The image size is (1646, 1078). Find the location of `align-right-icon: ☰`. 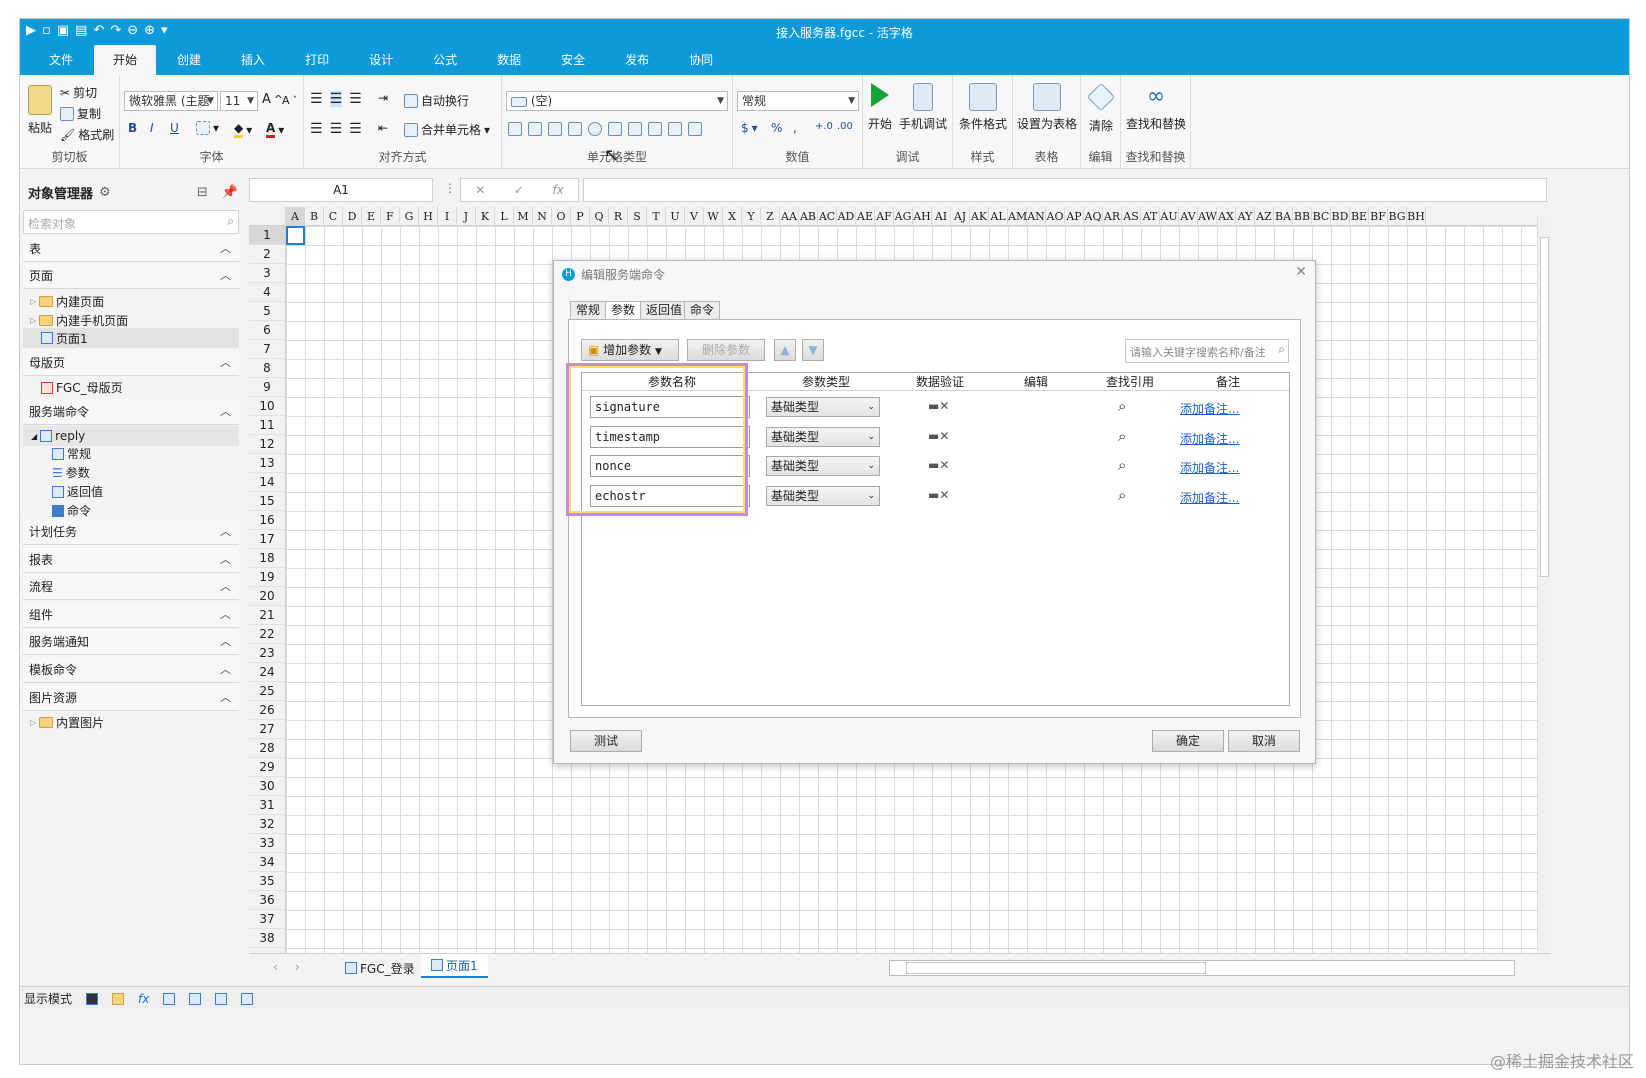

align-right-icon: ☰ is located at coordinates (355, 129).